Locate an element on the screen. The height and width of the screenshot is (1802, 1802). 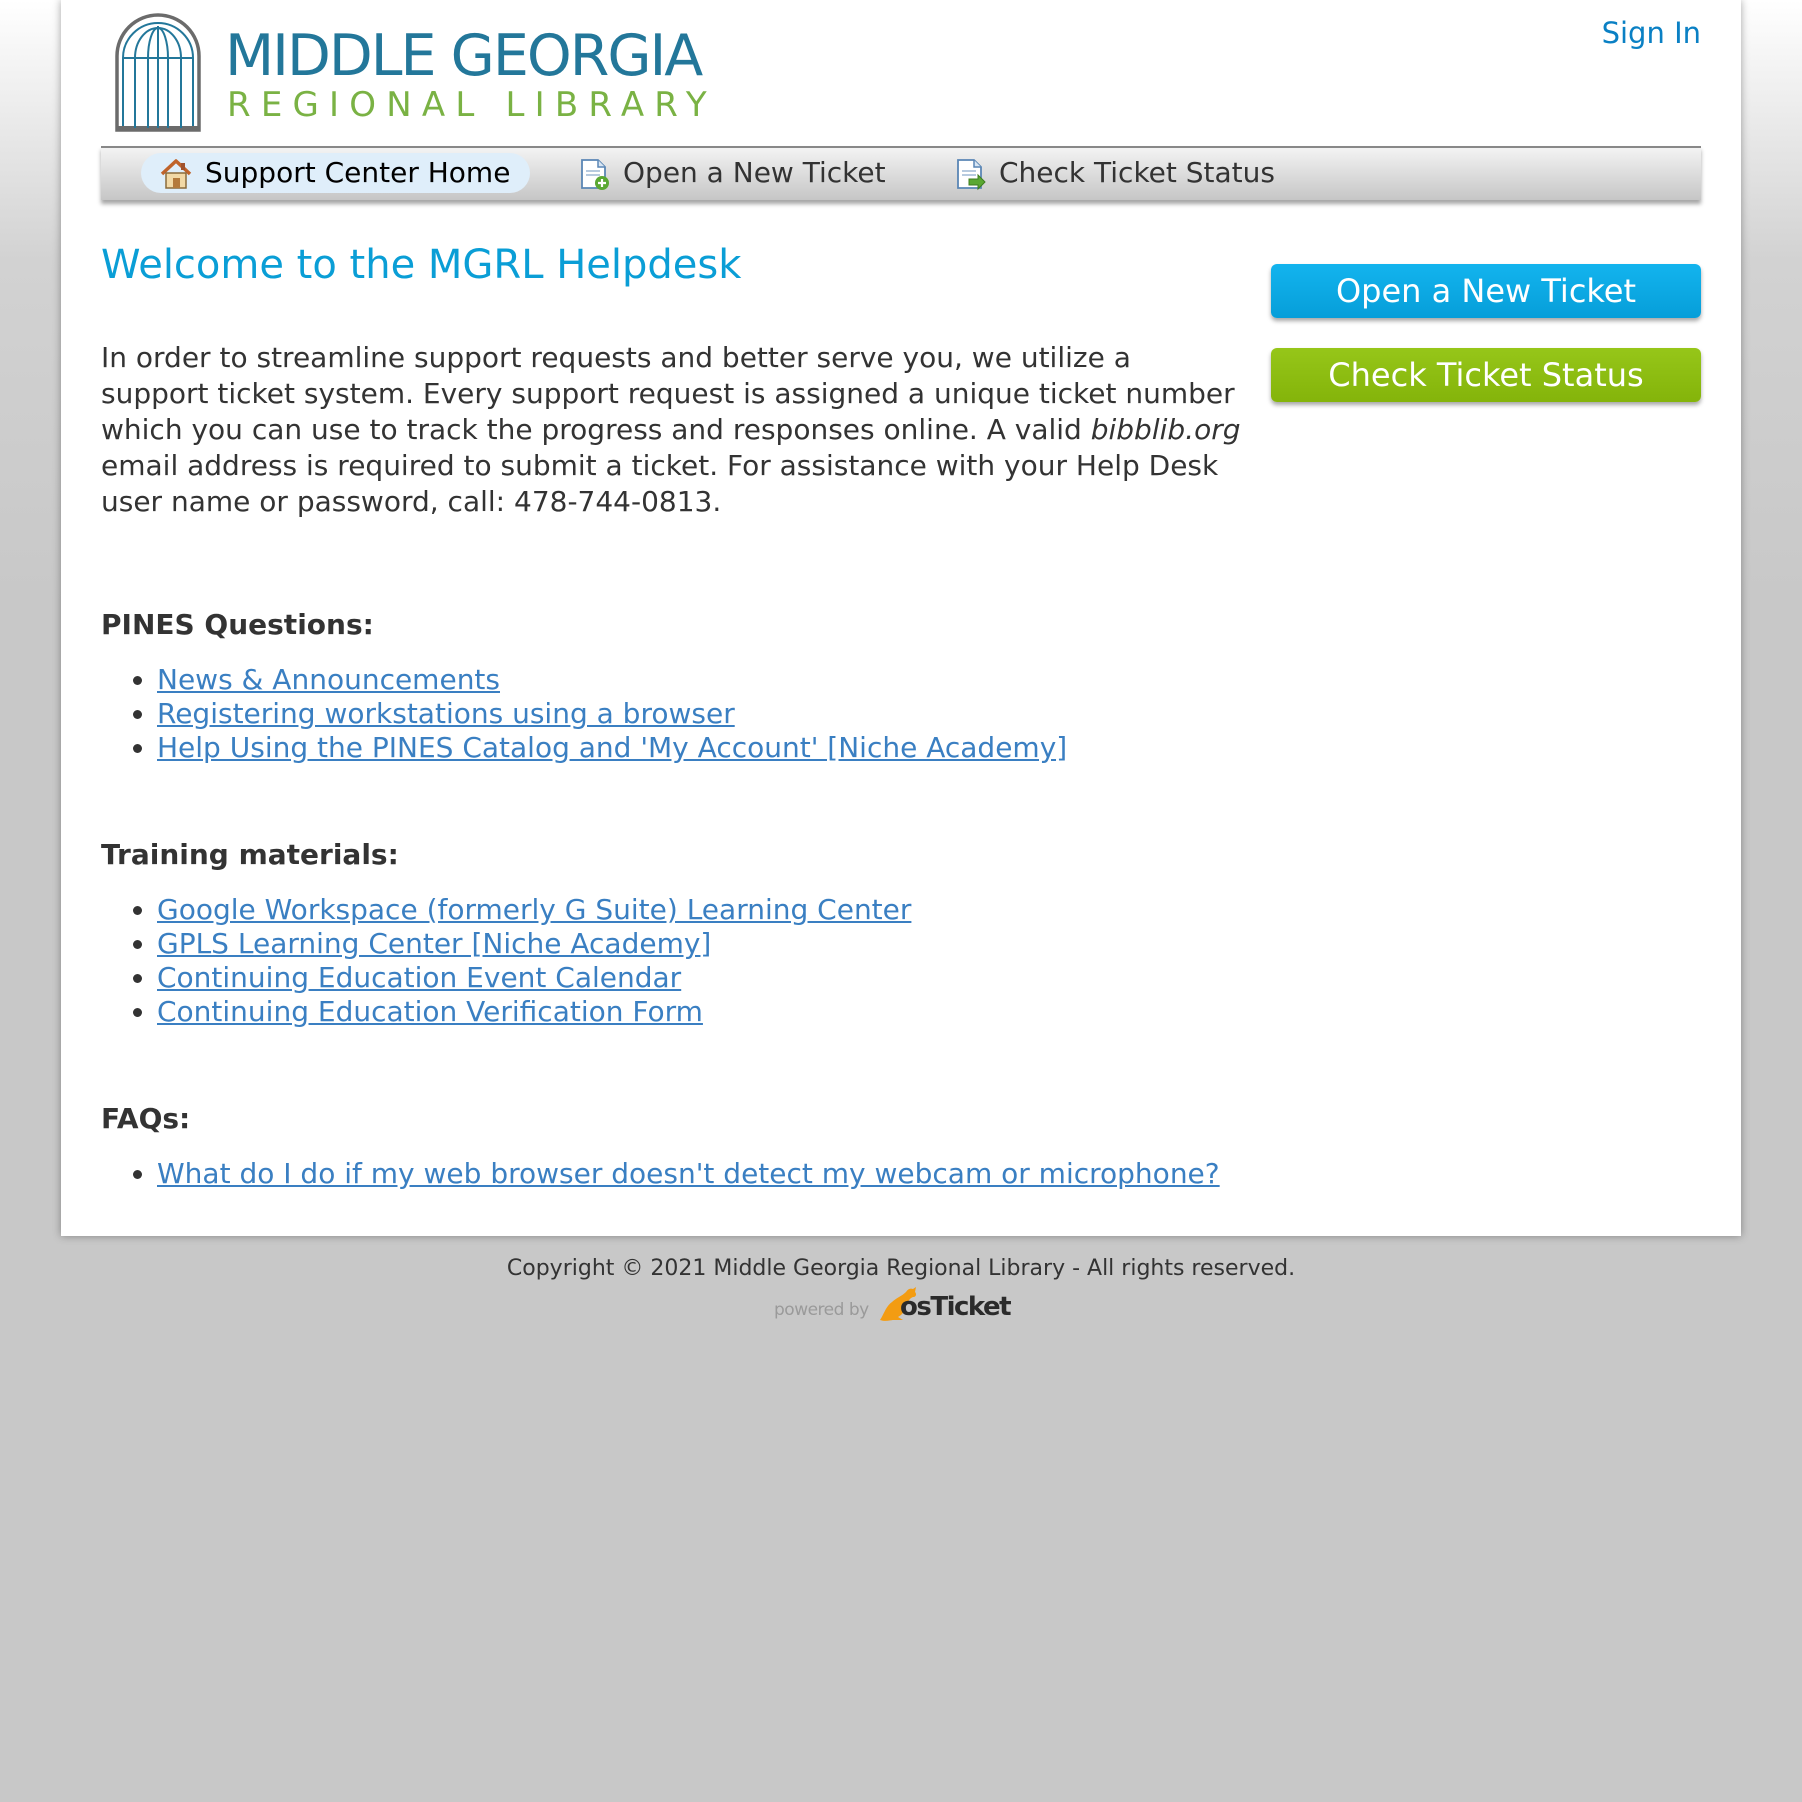
list-item: Continuing Education Verification Form is located at coordinates (534, 1012).